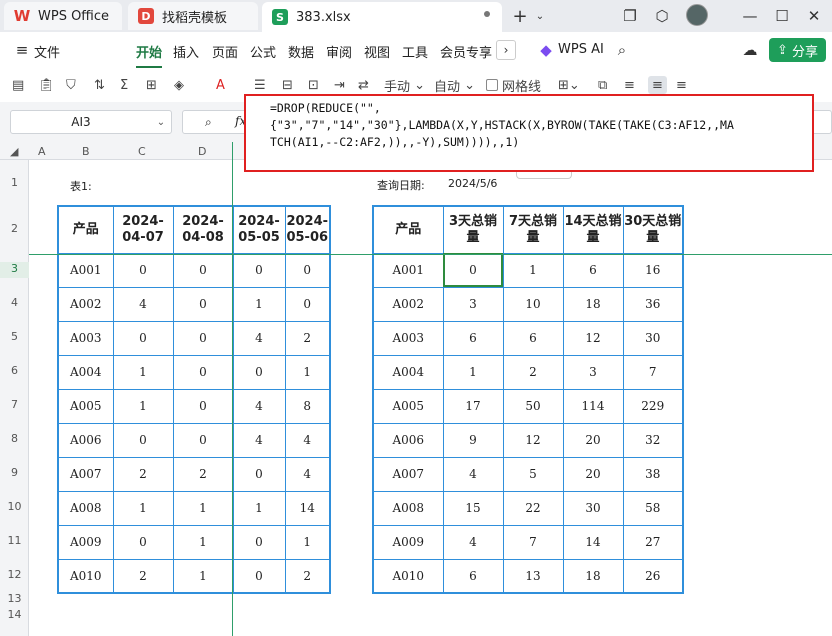 The height and width of the screenshot is (636, 832). Describe the element at coordinates (22, 50) in the screenshot. I see `hamburger-icon: ≡` at that location.